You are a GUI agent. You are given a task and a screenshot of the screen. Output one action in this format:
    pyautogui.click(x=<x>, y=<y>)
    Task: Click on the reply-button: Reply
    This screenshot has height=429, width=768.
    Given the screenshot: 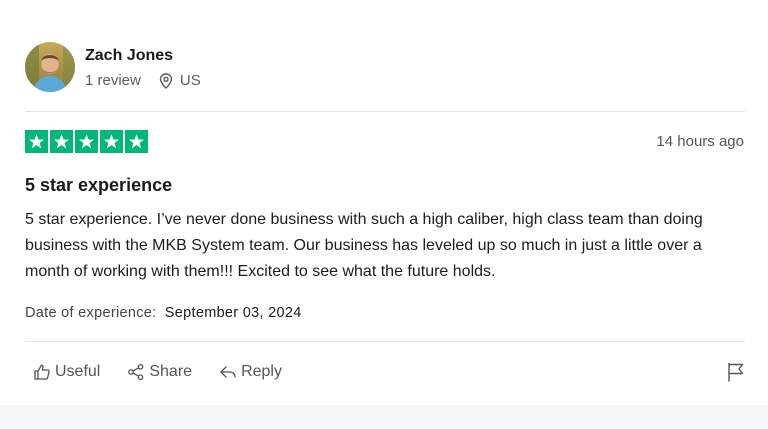 What is the action you would take?
    pyautogui.click(x=250, y=372)
    